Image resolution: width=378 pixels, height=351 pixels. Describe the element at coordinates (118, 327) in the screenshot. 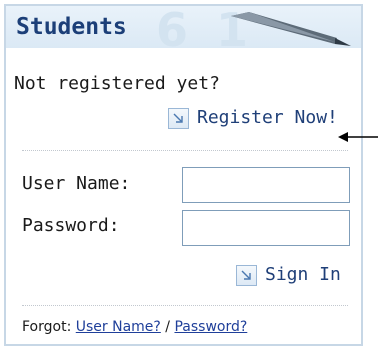

I see `forgot-username-link: User Name?` at that location.